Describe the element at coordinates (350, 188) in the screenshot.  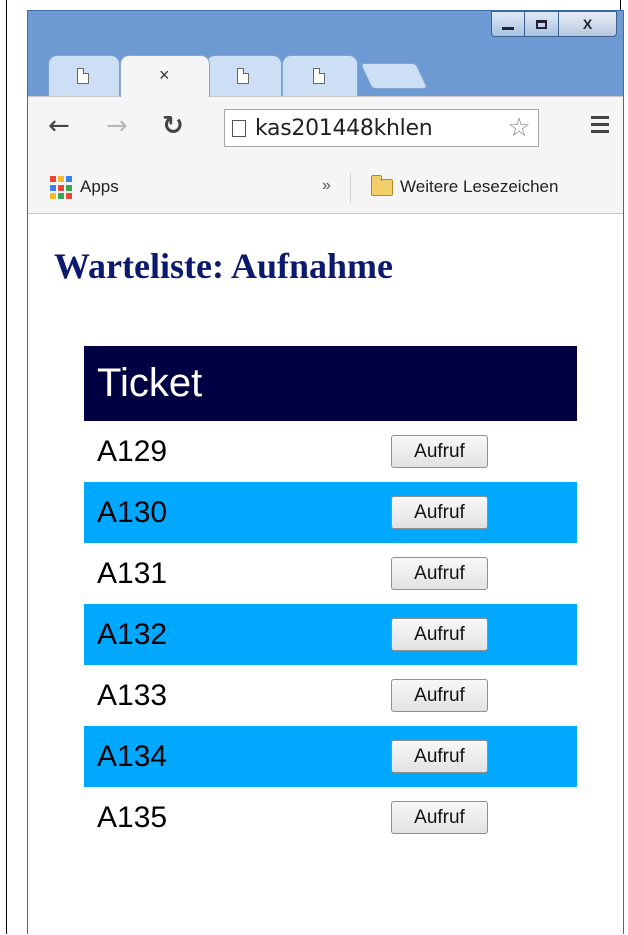
I see `bookmarks-divider` at that location.